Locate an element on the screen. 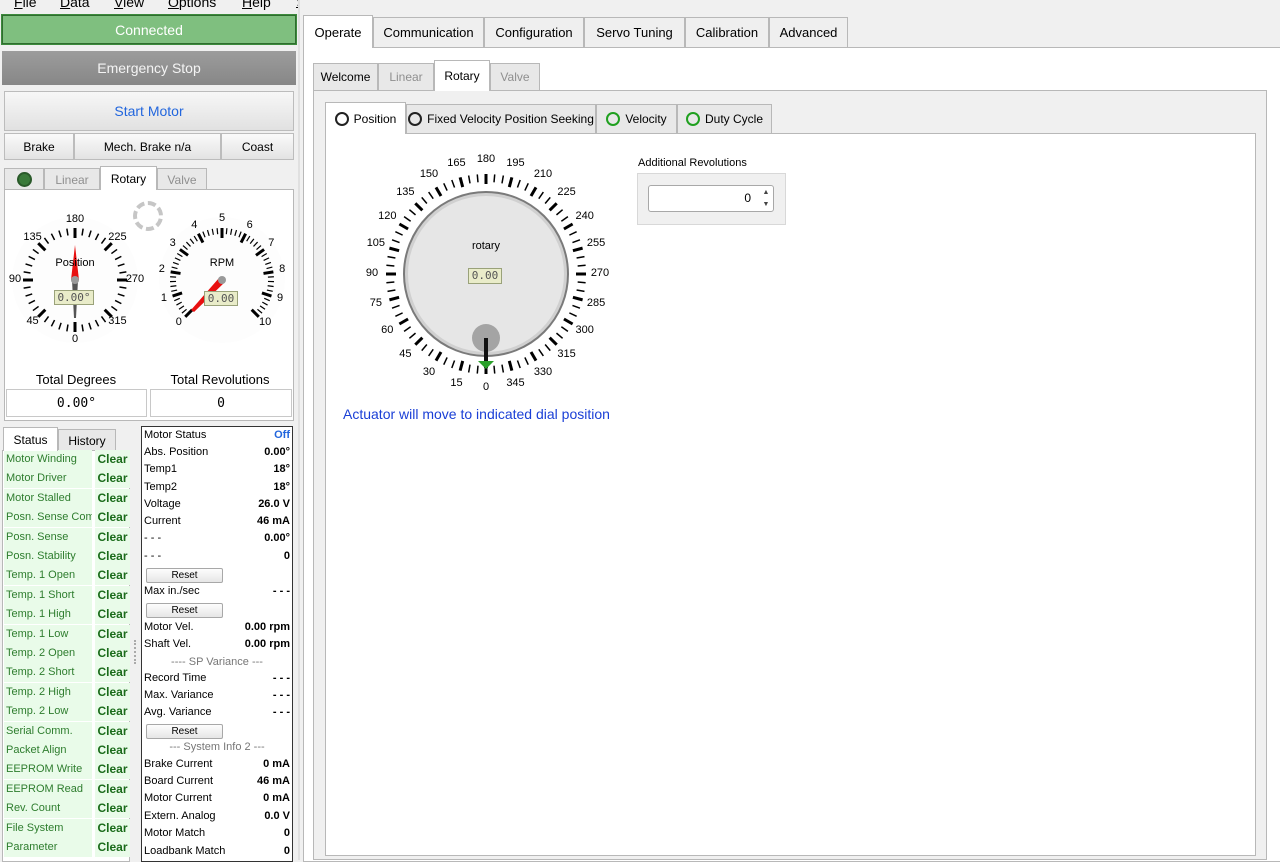 The width and height of the screenshot is (1280, 862). menu-view: View is located at coordinates (129, 5).